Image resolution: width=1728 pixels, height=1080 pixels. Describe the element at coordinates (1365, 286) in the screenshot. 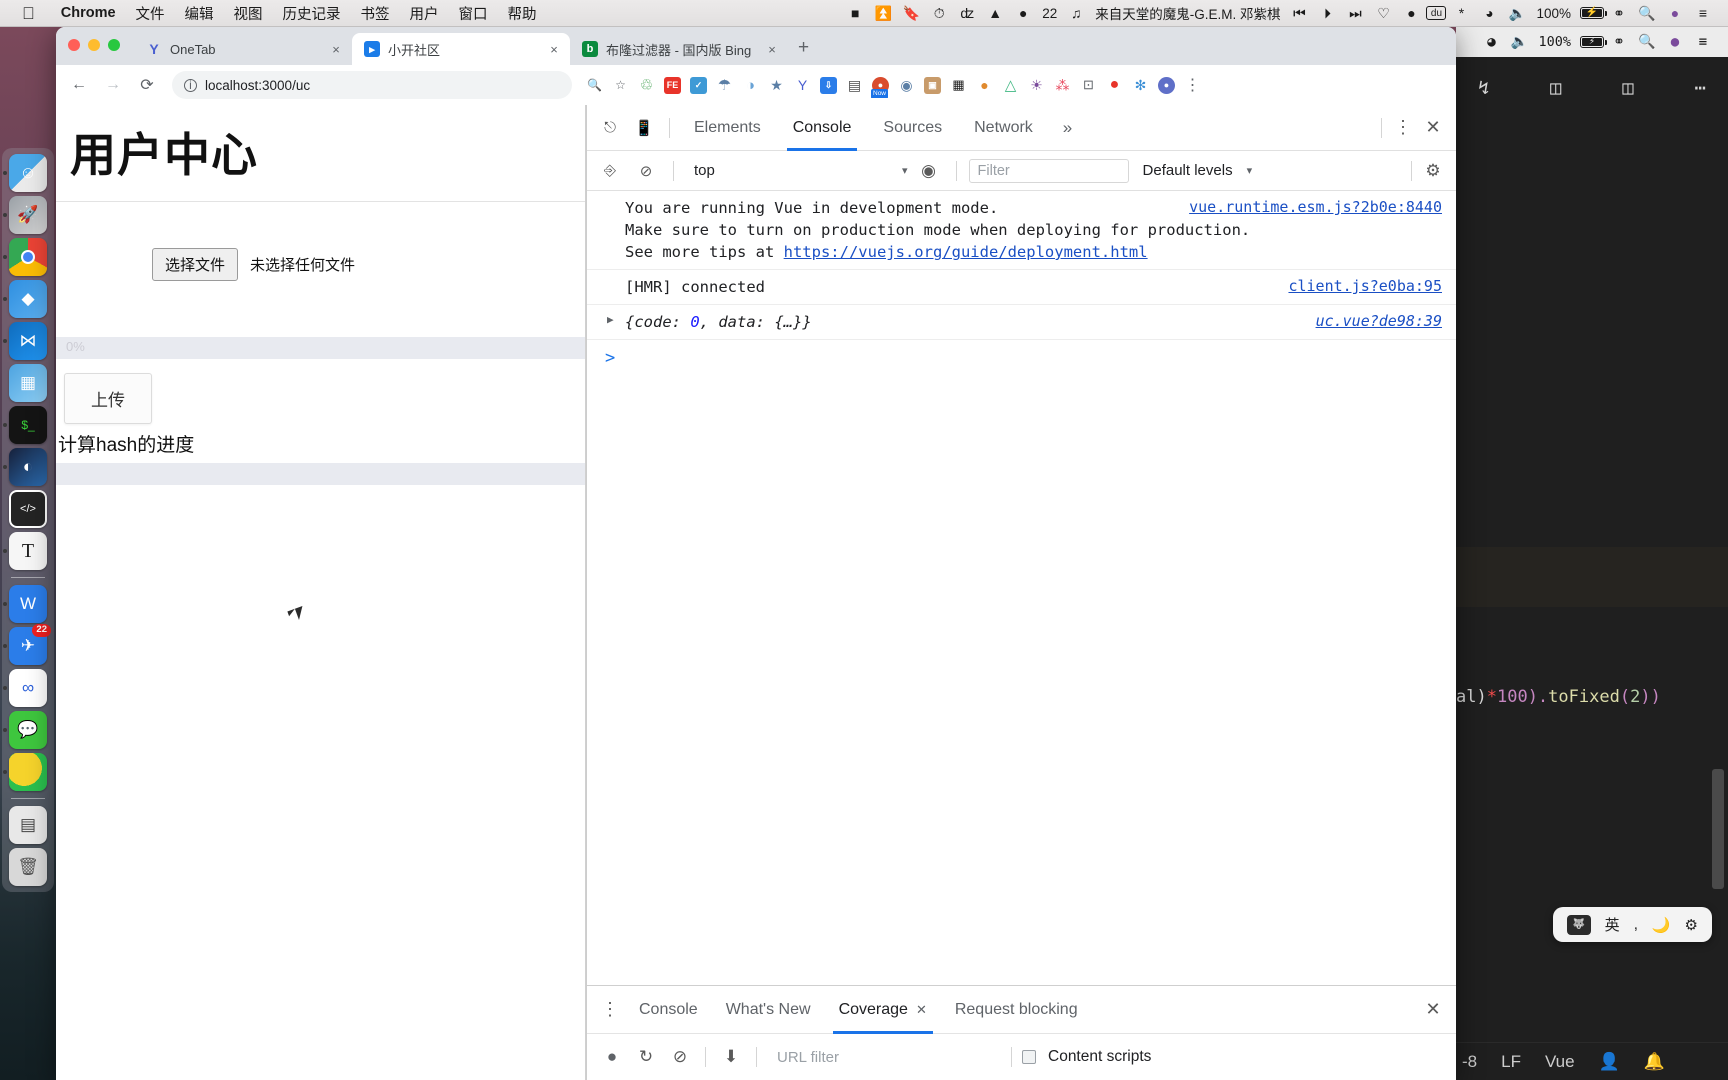

I see `console-source-link-2: client.js?e0ba:95` at that location.